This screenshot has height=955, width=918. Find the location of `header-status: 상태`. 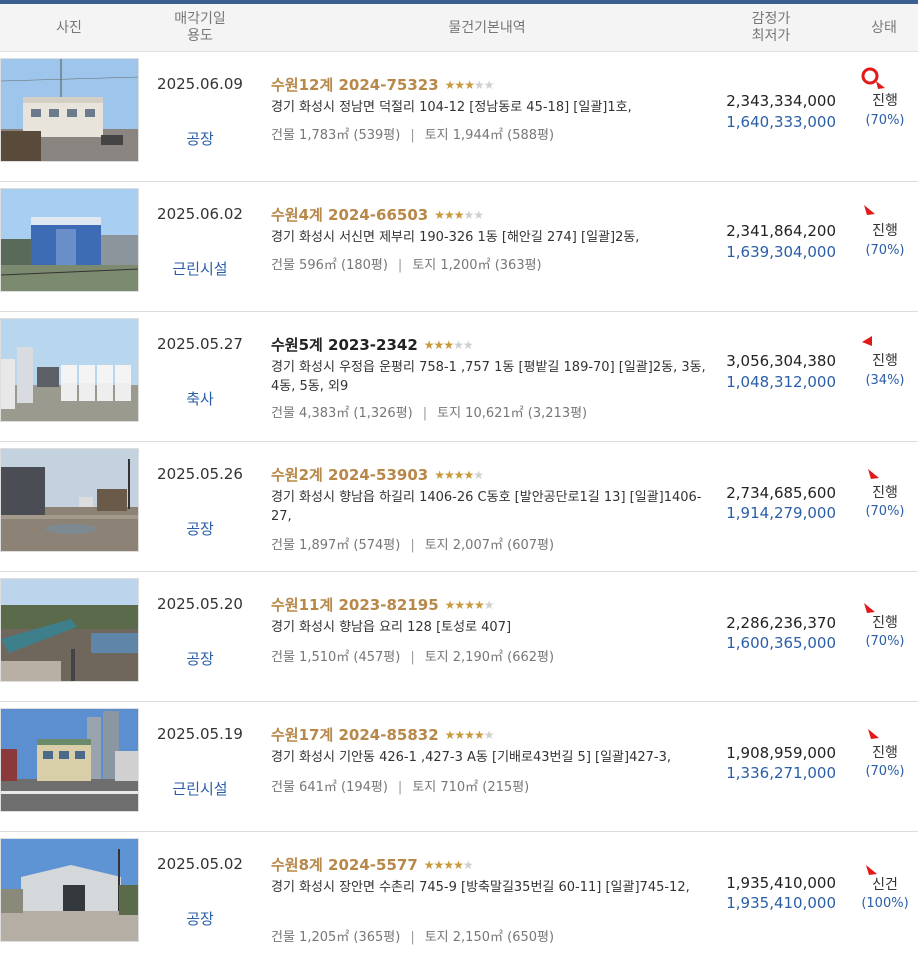

header-status: 상태 is located at coordinates (882, 28).